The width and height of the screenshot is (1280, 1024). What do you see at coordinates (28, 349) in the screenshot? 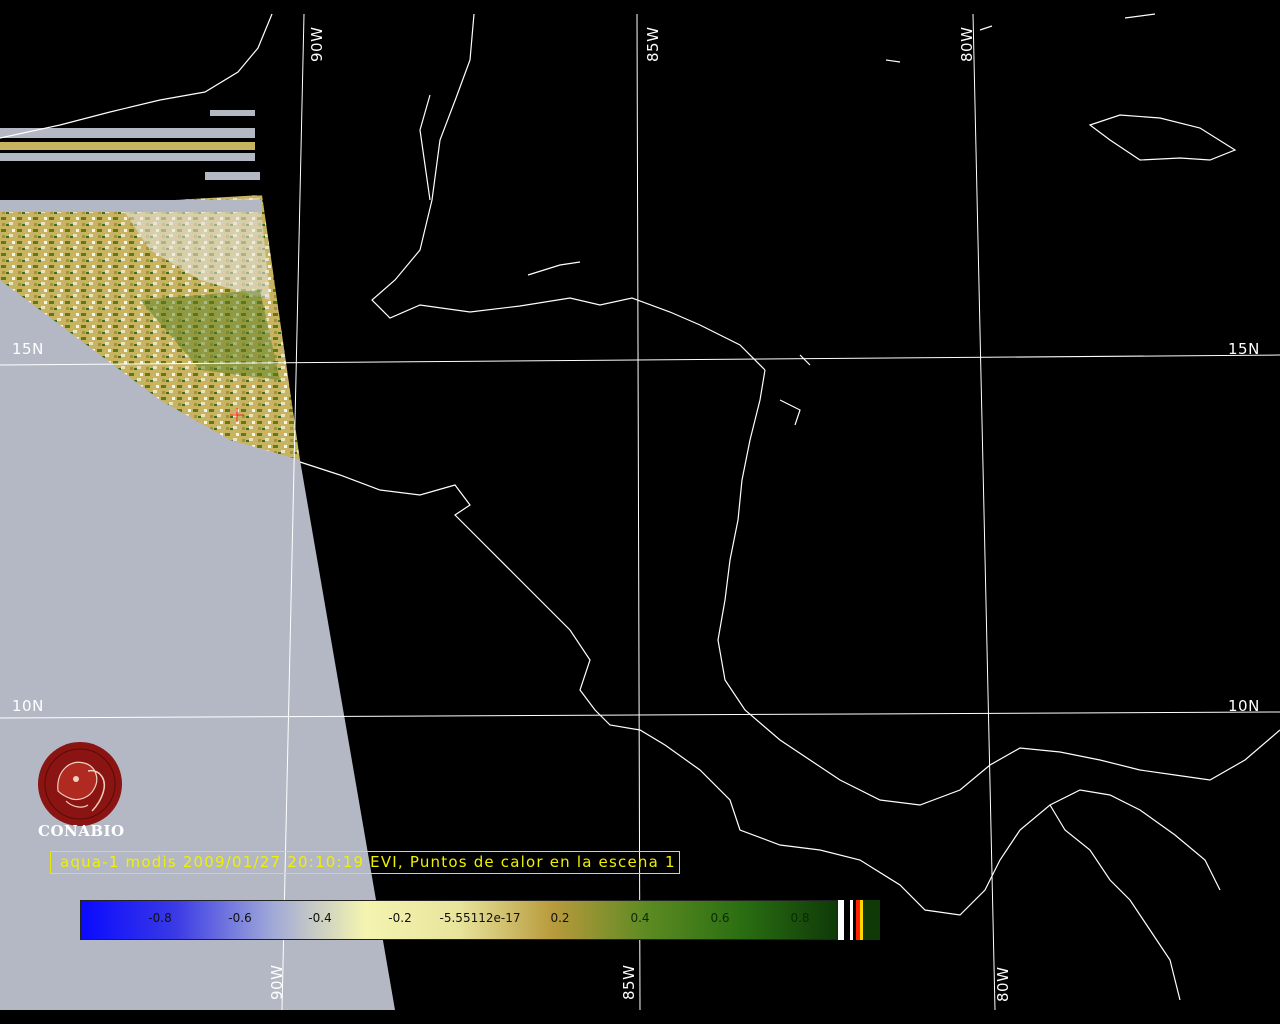
I see `lat-label-left-15n: 15N` at bounding box center [28, 349].